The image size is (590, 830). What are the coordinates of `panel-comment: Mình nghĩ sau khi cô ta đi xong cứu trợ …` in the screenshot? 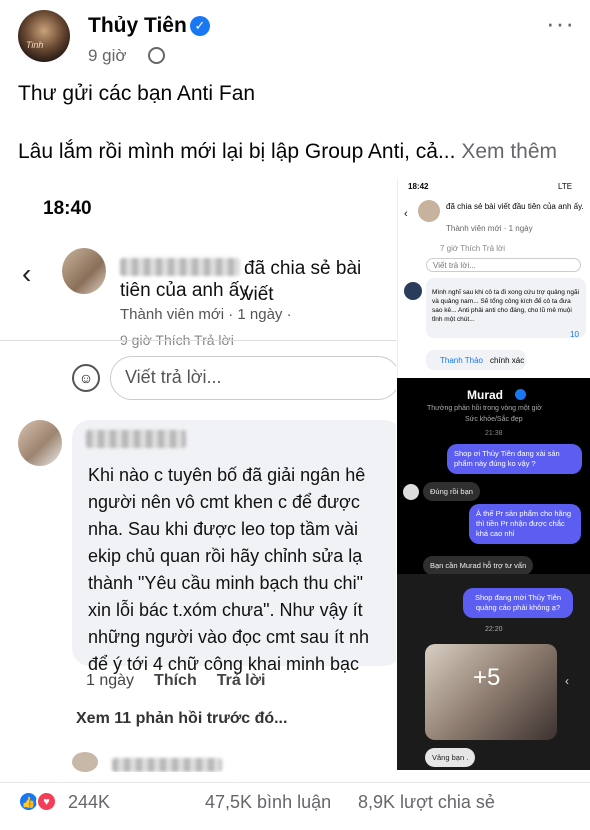 It's located at (506, 306).